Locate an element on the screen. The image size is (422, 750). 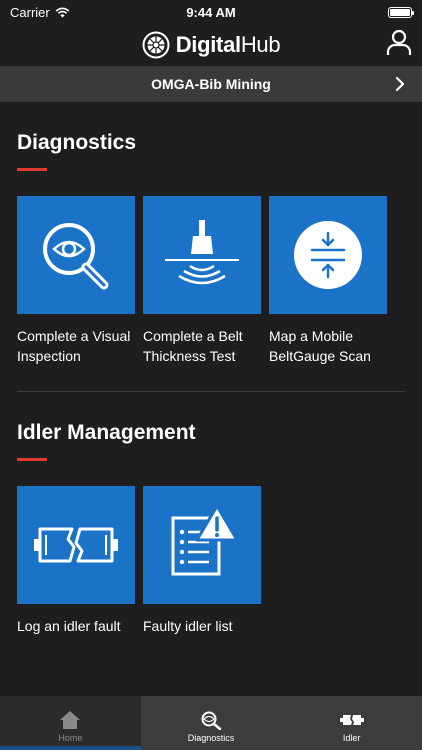
idler-section-title: Idler Management is located at coordinates (106, 432).